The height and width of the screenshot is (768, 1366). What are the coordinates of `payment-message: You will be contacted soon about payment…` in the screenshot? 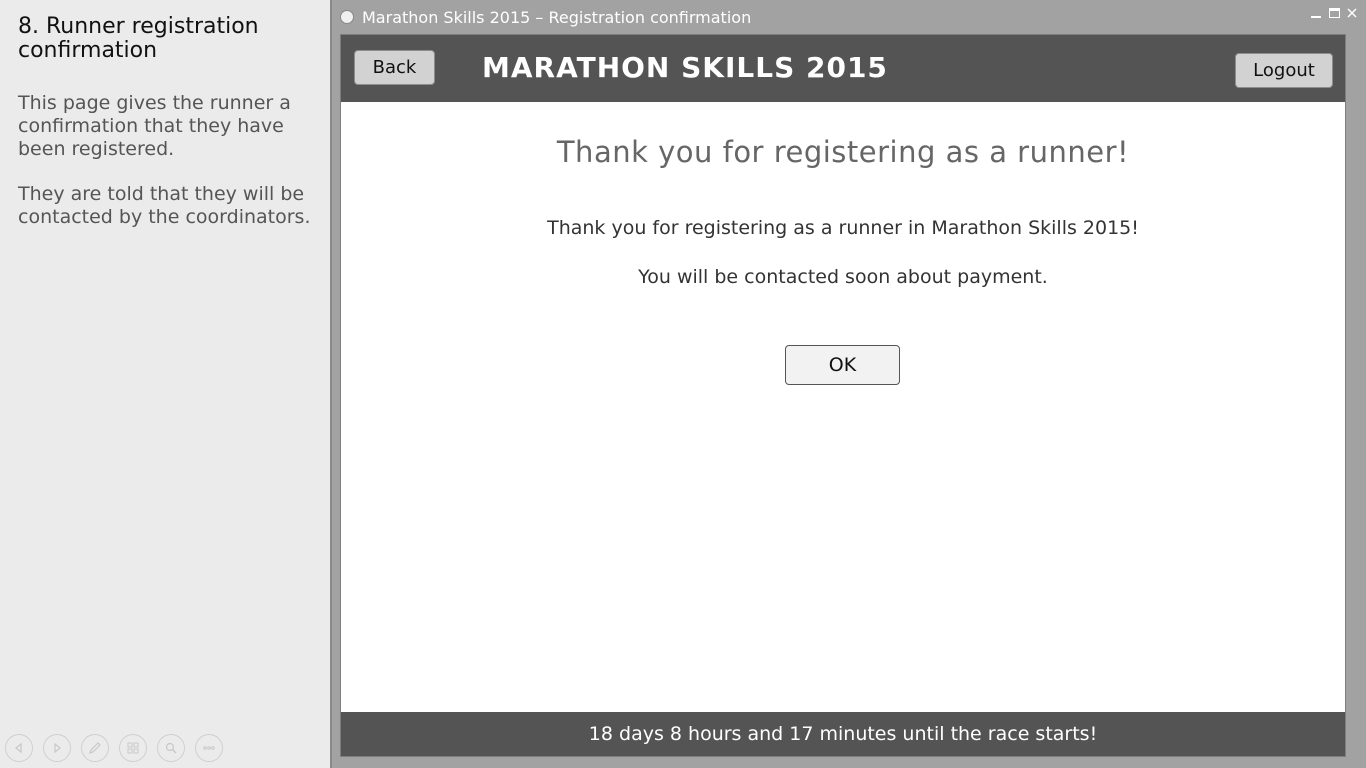 It's located at (843, 277).